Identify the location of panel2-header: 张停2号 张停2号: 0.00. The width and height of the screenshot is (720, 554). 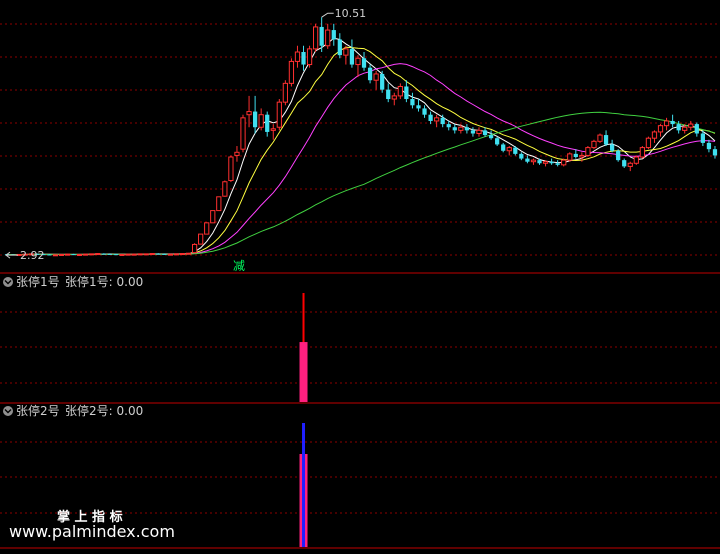
(73, 410).